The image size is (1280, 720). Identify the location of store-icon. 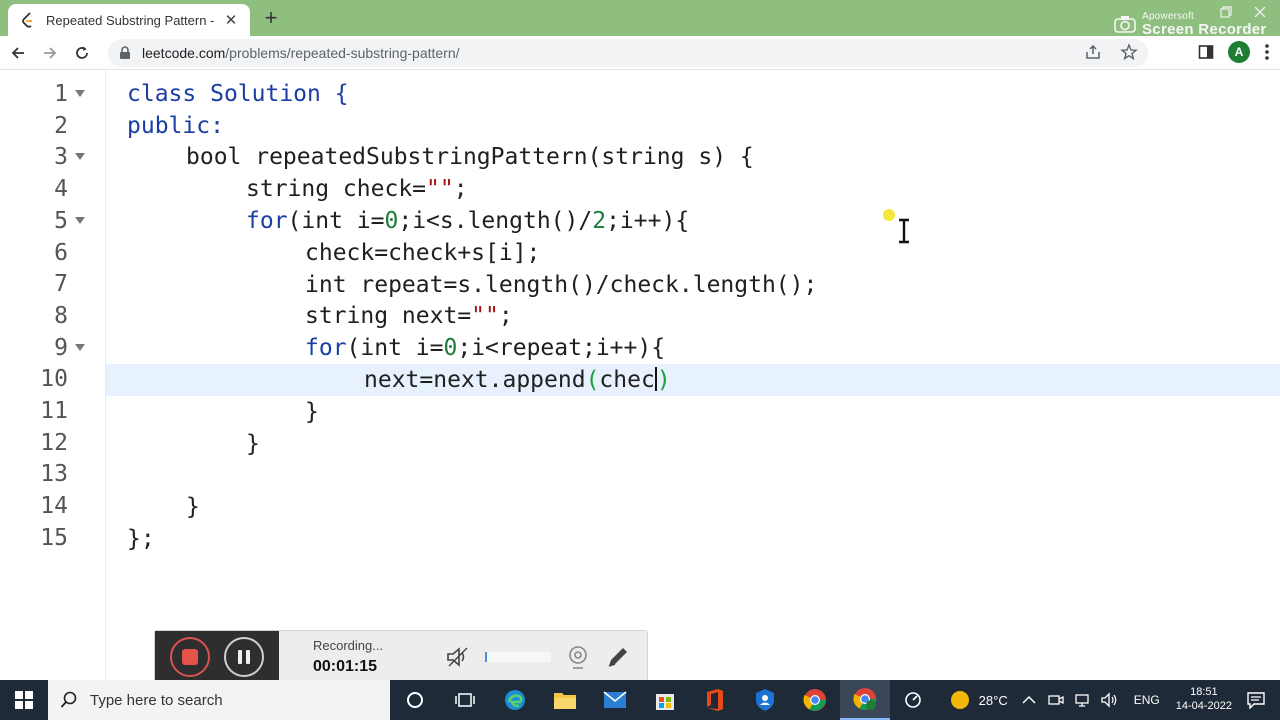
(665, 702).